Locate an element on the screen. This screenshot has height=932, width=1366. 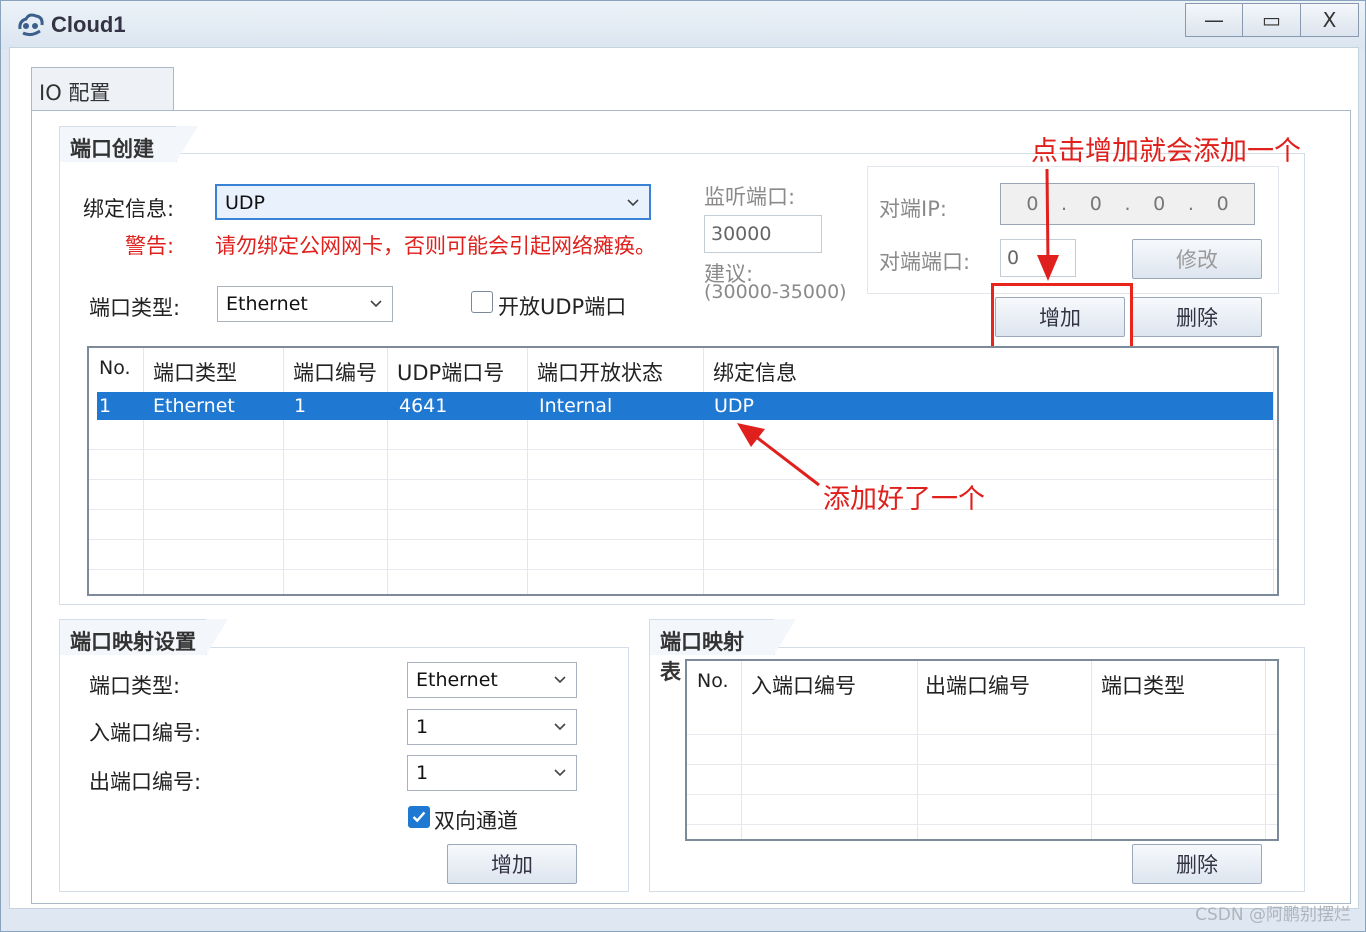
suggest-range: (30000-35000) is located at coordinates (775, 292).